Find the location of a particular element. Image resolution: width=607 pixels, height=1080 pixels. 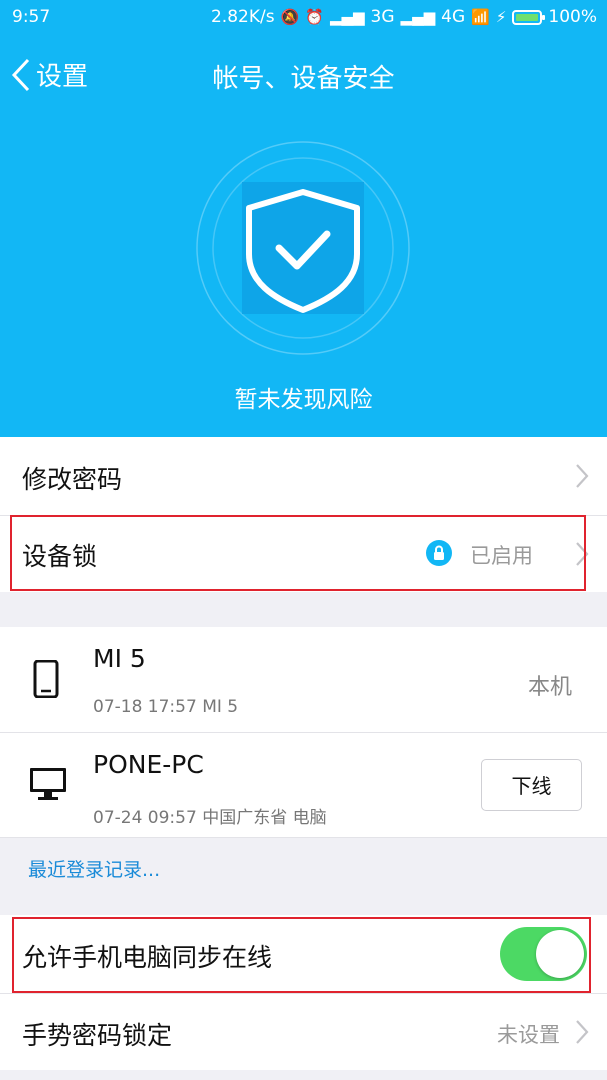

signal-icon-2: ▂▄▆ is located at coordinates (418, 17).